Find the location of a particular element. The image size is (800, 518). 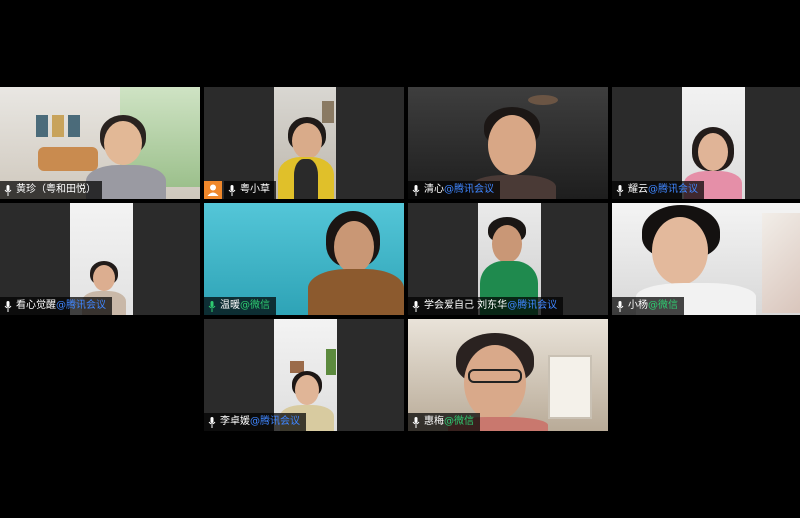

participant-name: 粤小草 is located at coordinates (255, 189).